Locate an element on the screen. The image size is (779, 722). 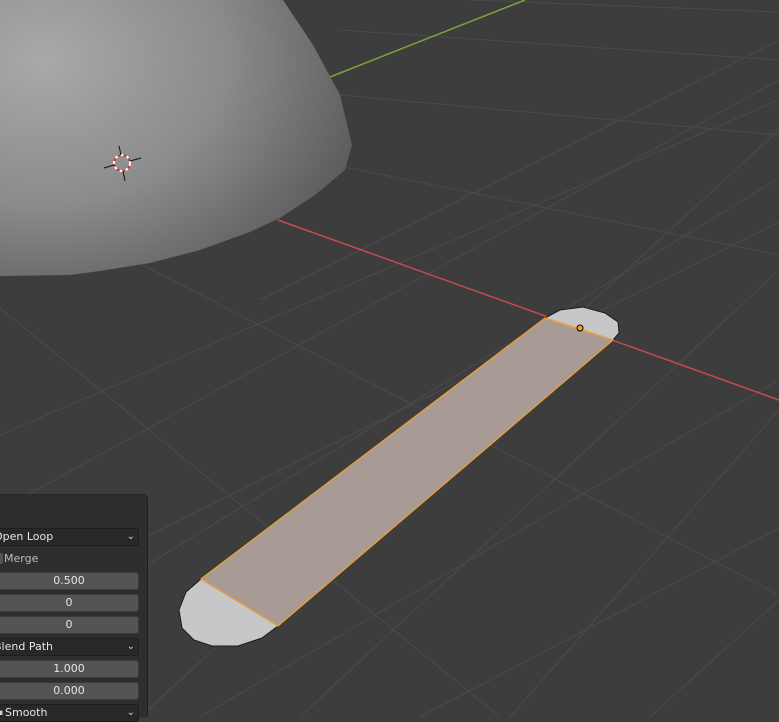
profile-shape-dropdown: ∎ Smooth ⌄ is located at coordinates (69, 713).